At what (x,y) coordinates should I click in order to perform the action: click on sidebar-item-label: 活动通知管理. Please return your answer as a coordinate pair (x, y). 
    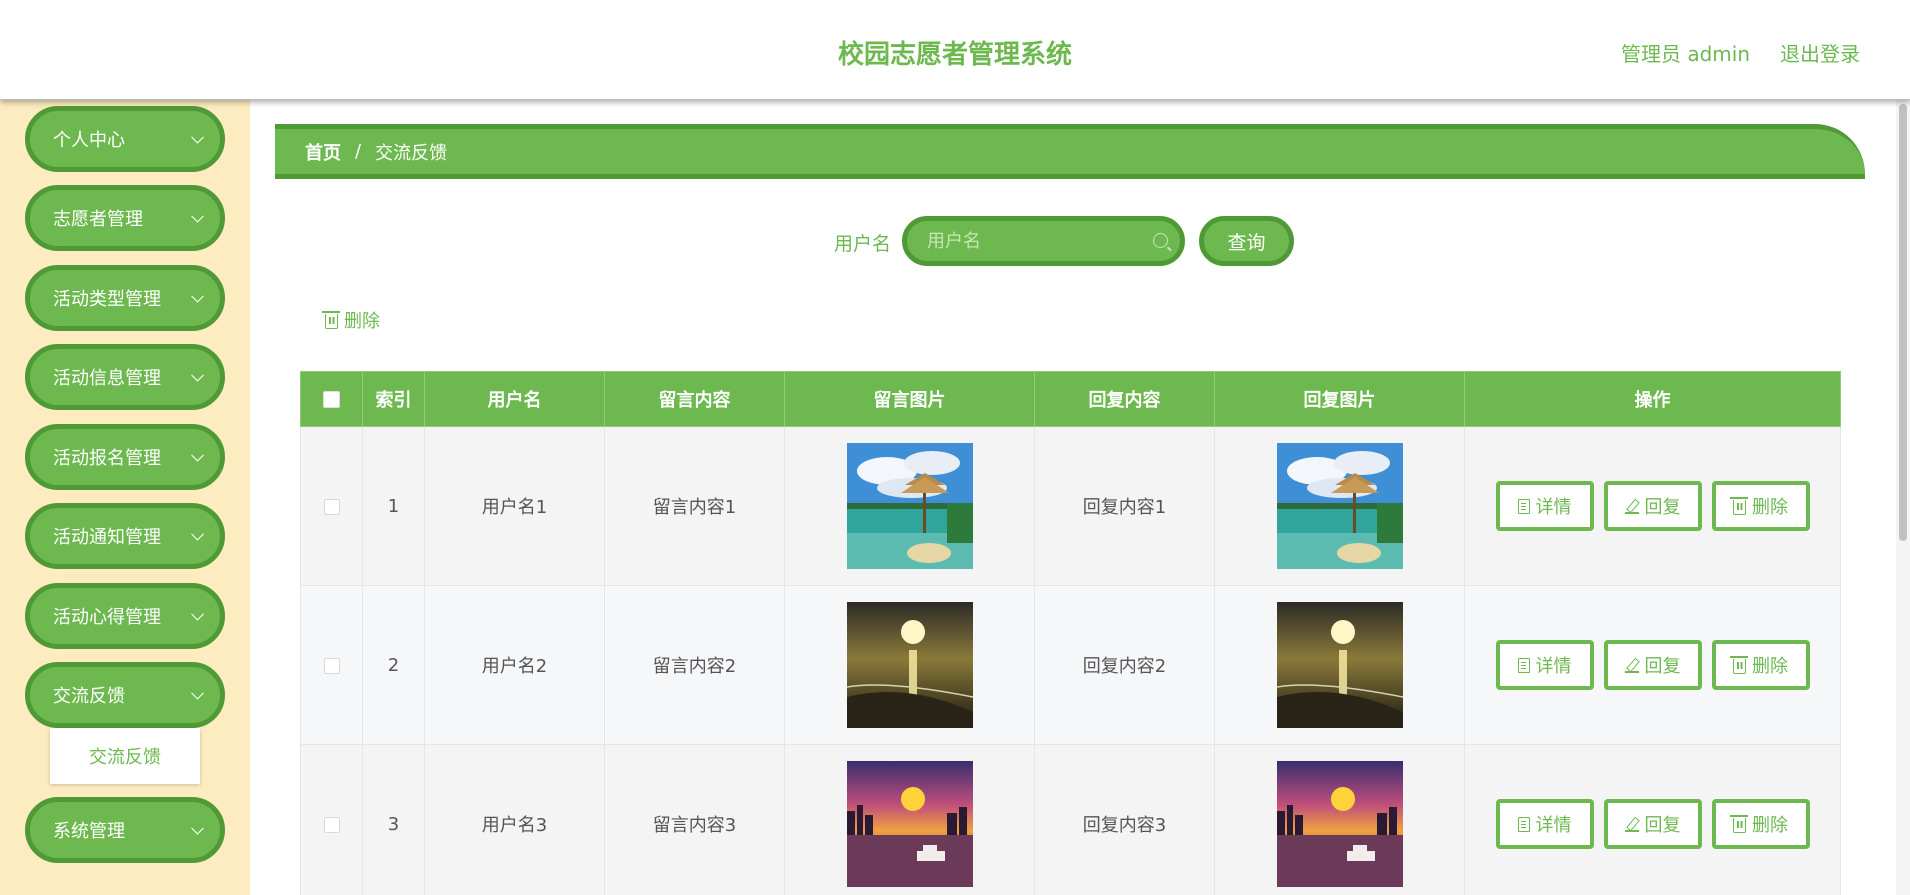
    Looking at the image, I should click on (107, 537).